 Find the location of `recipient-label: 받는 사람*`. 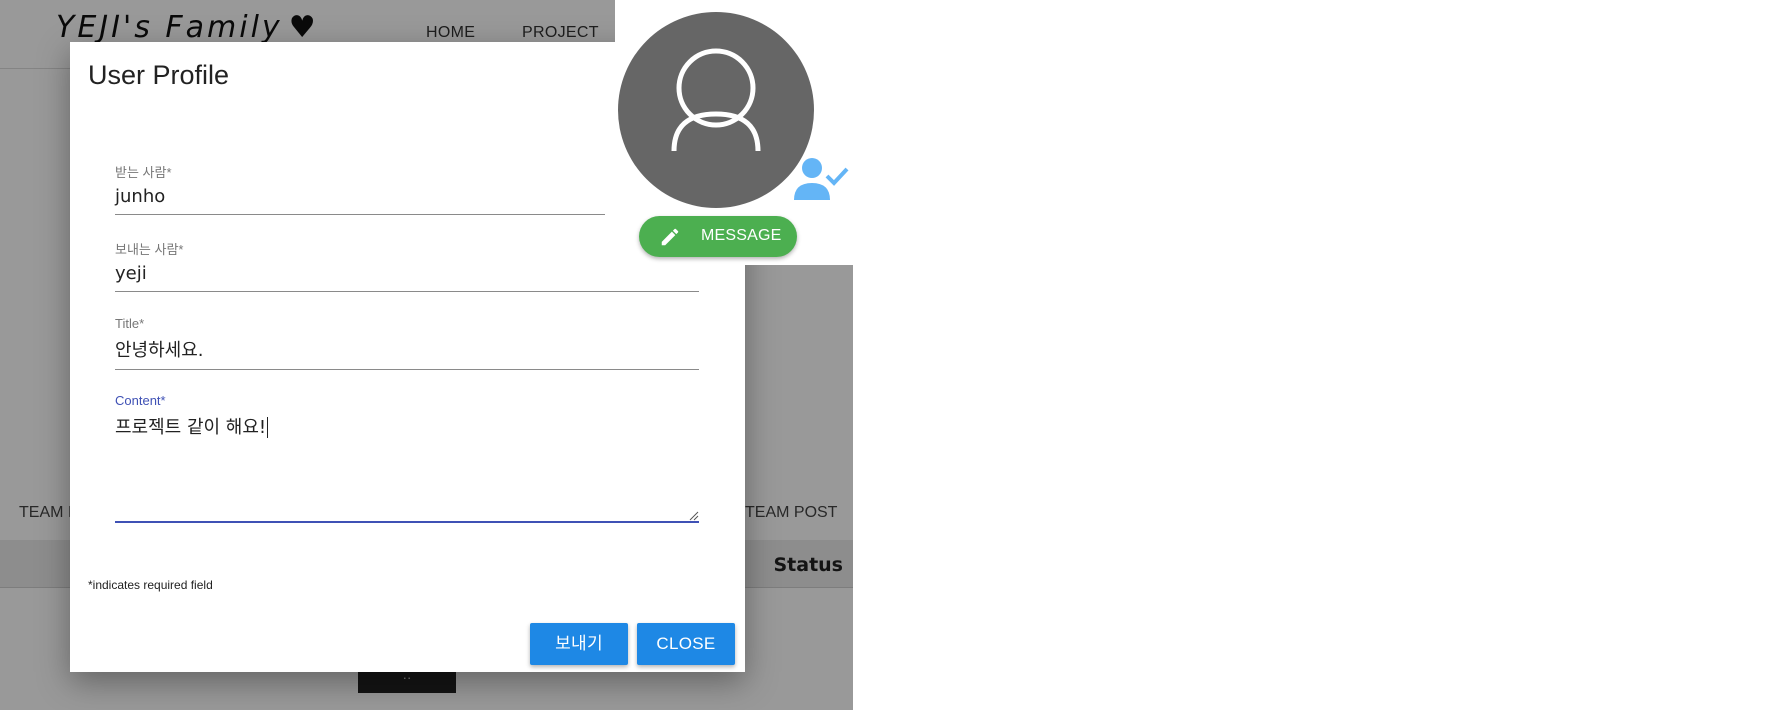

recipient-label: 받는 사람* is located at coordinates (143, 172).